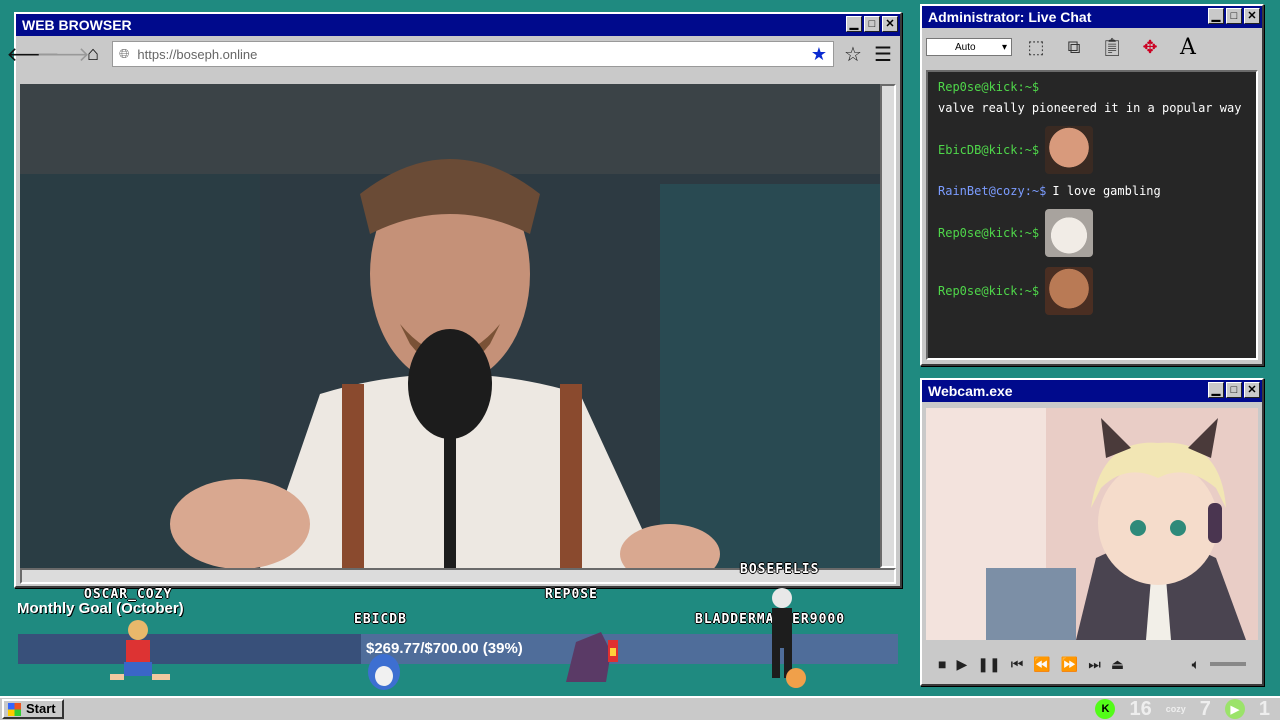 Image resolution: width=1280 pixels, height=720 pixels. What do you see at coordinates (1041, 664) in the screenshot?
I see `rewind-icon: ⏪` at bounding box center [1041, 664].